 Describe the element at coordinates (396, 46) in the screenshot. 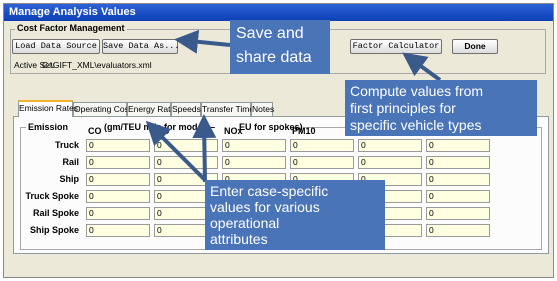

I see `factor-calculator-button: Factor Calculator` at that location.